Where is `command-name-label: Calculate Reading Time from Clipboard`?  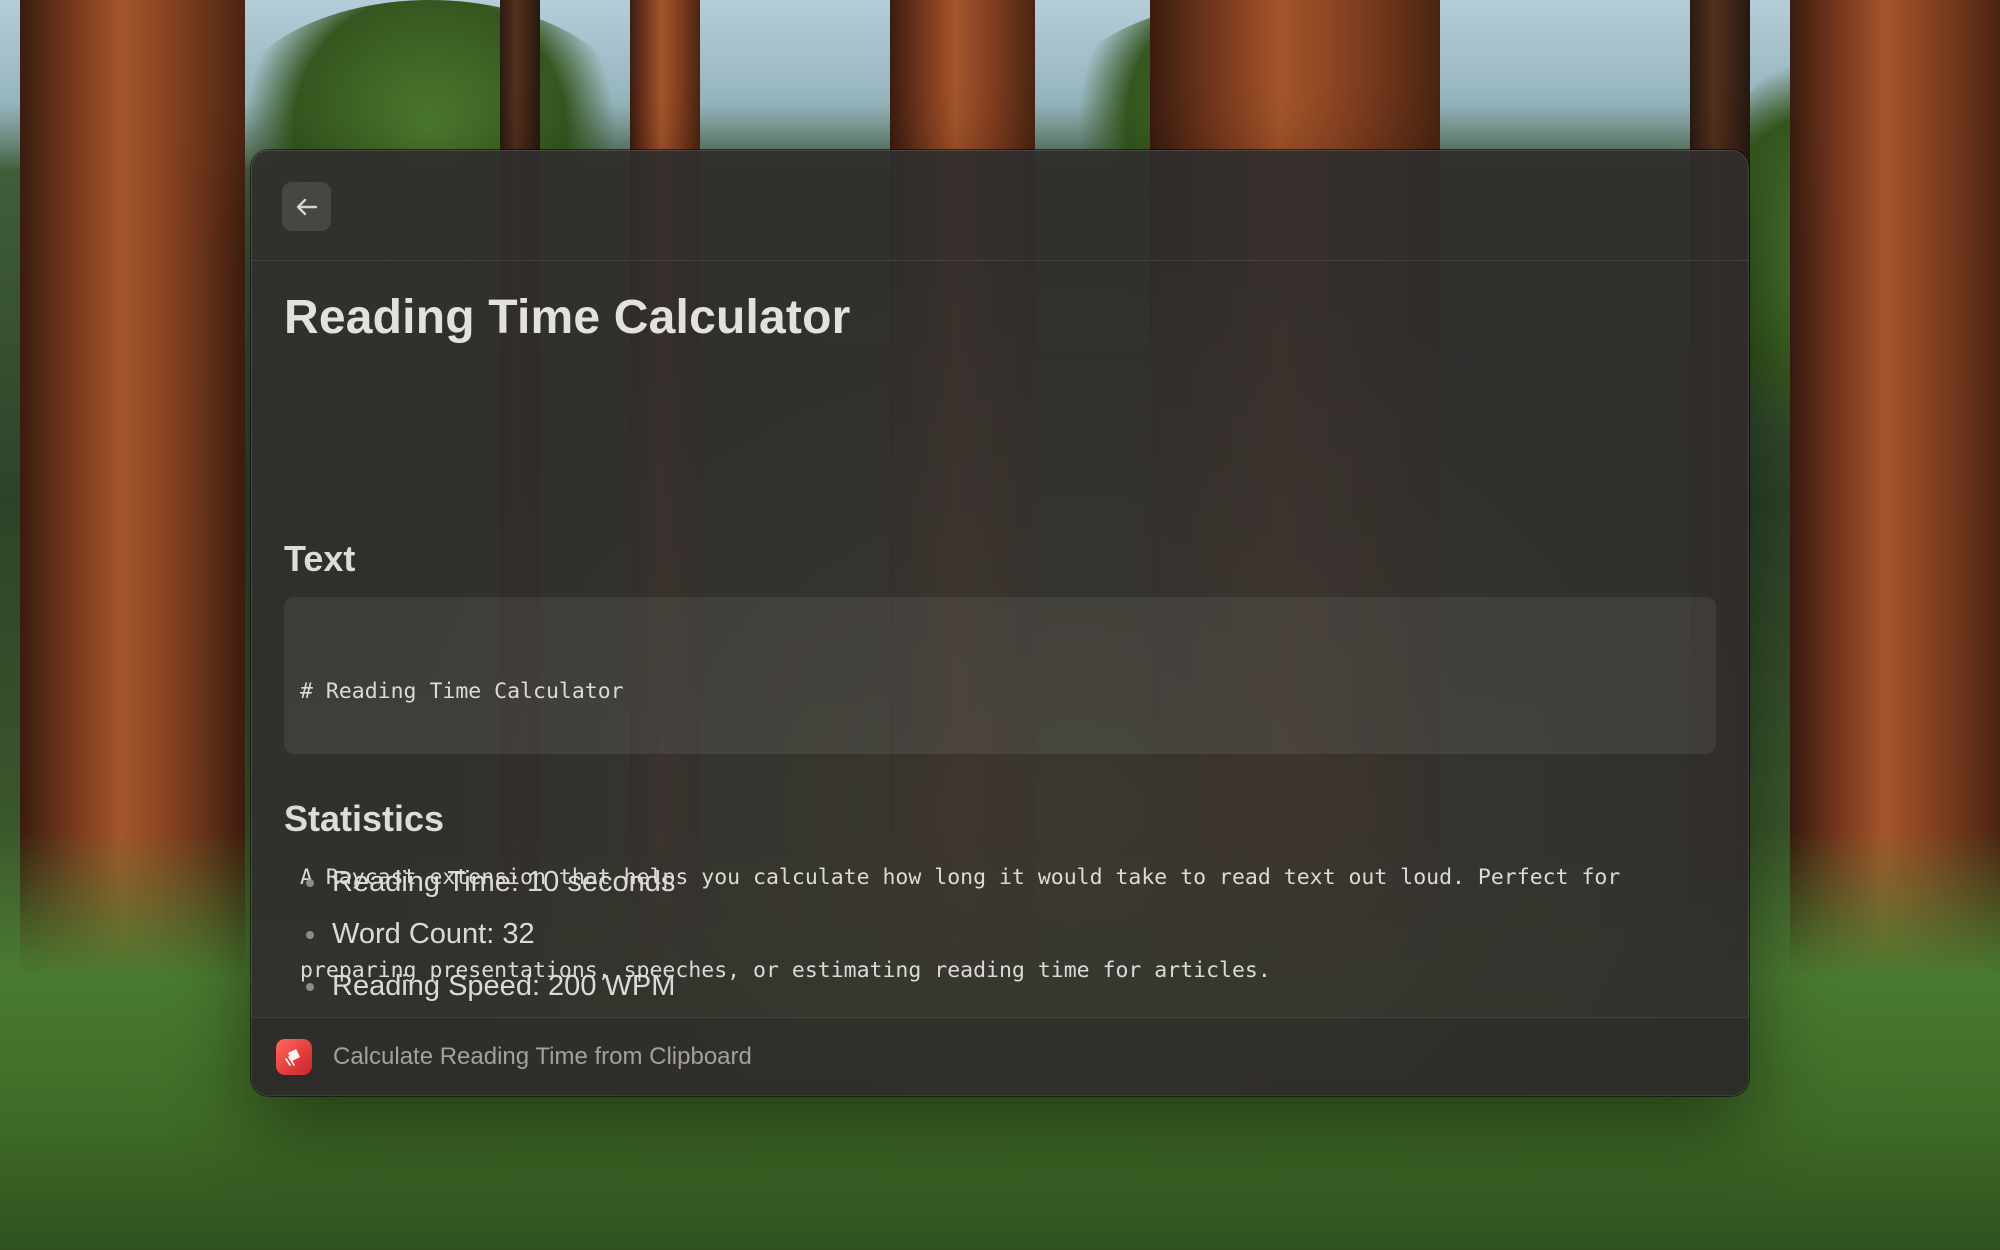
command-name-label: Calculate Reading Time from Clipboard is located at coordinates (542, 1057).